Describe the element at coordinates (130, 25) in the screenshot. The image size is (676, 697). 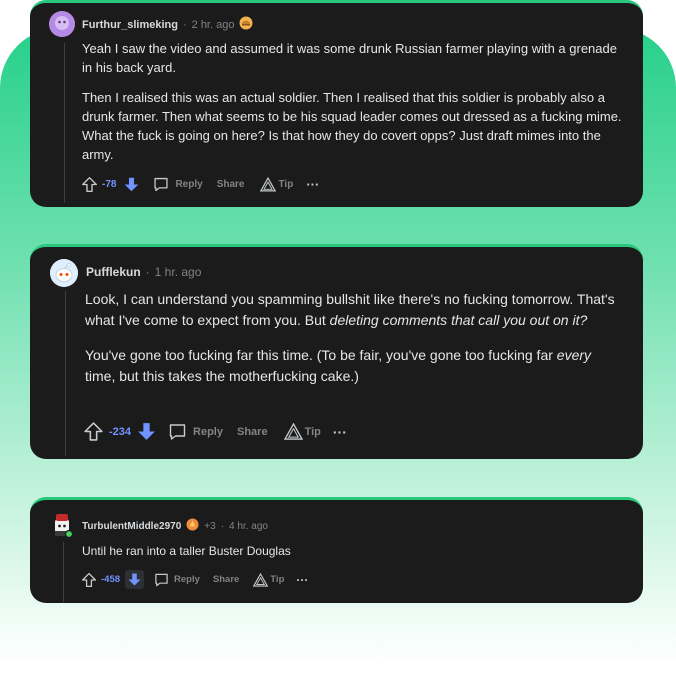
I see `username: Furthur_slimeking` at that location.